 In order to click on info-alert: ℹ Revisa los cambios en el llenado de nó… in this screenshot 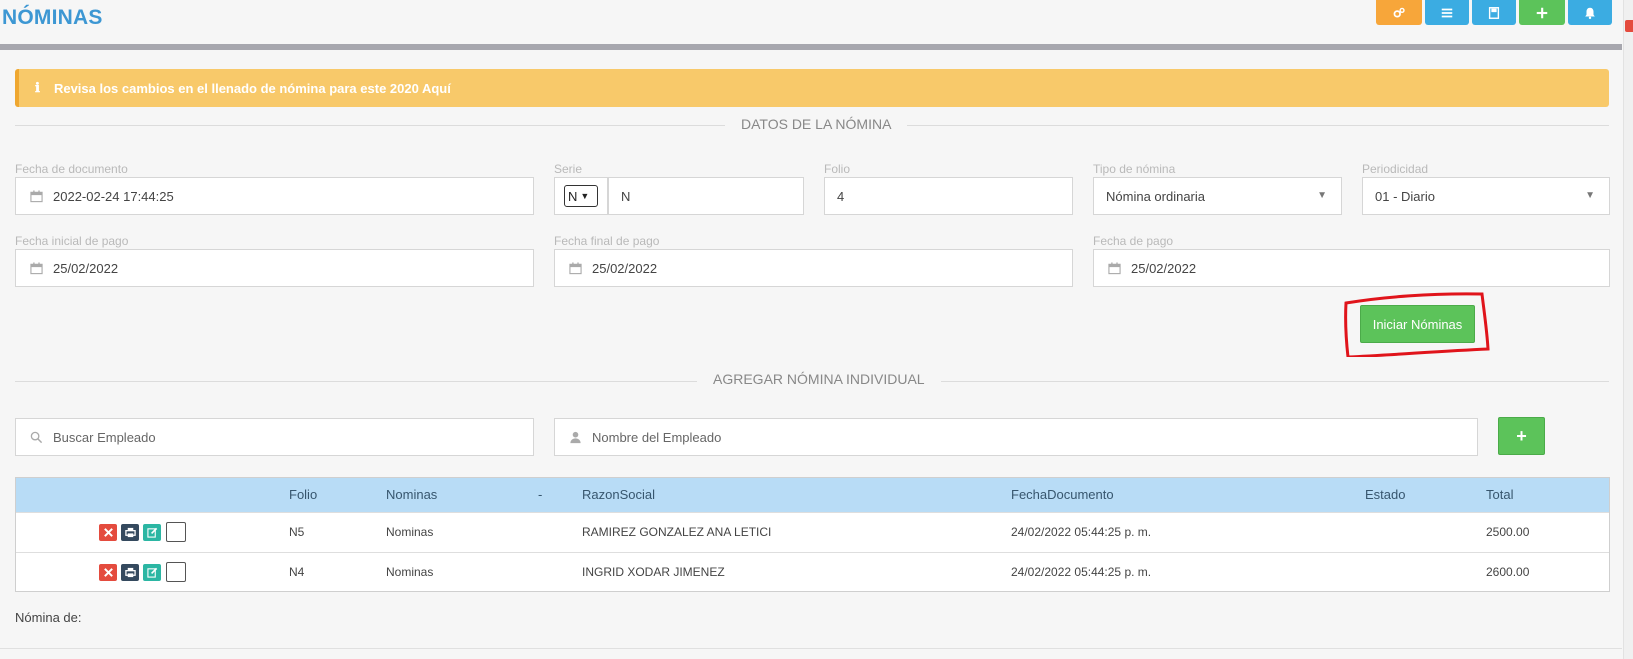, I will do `click(812, 88)`.